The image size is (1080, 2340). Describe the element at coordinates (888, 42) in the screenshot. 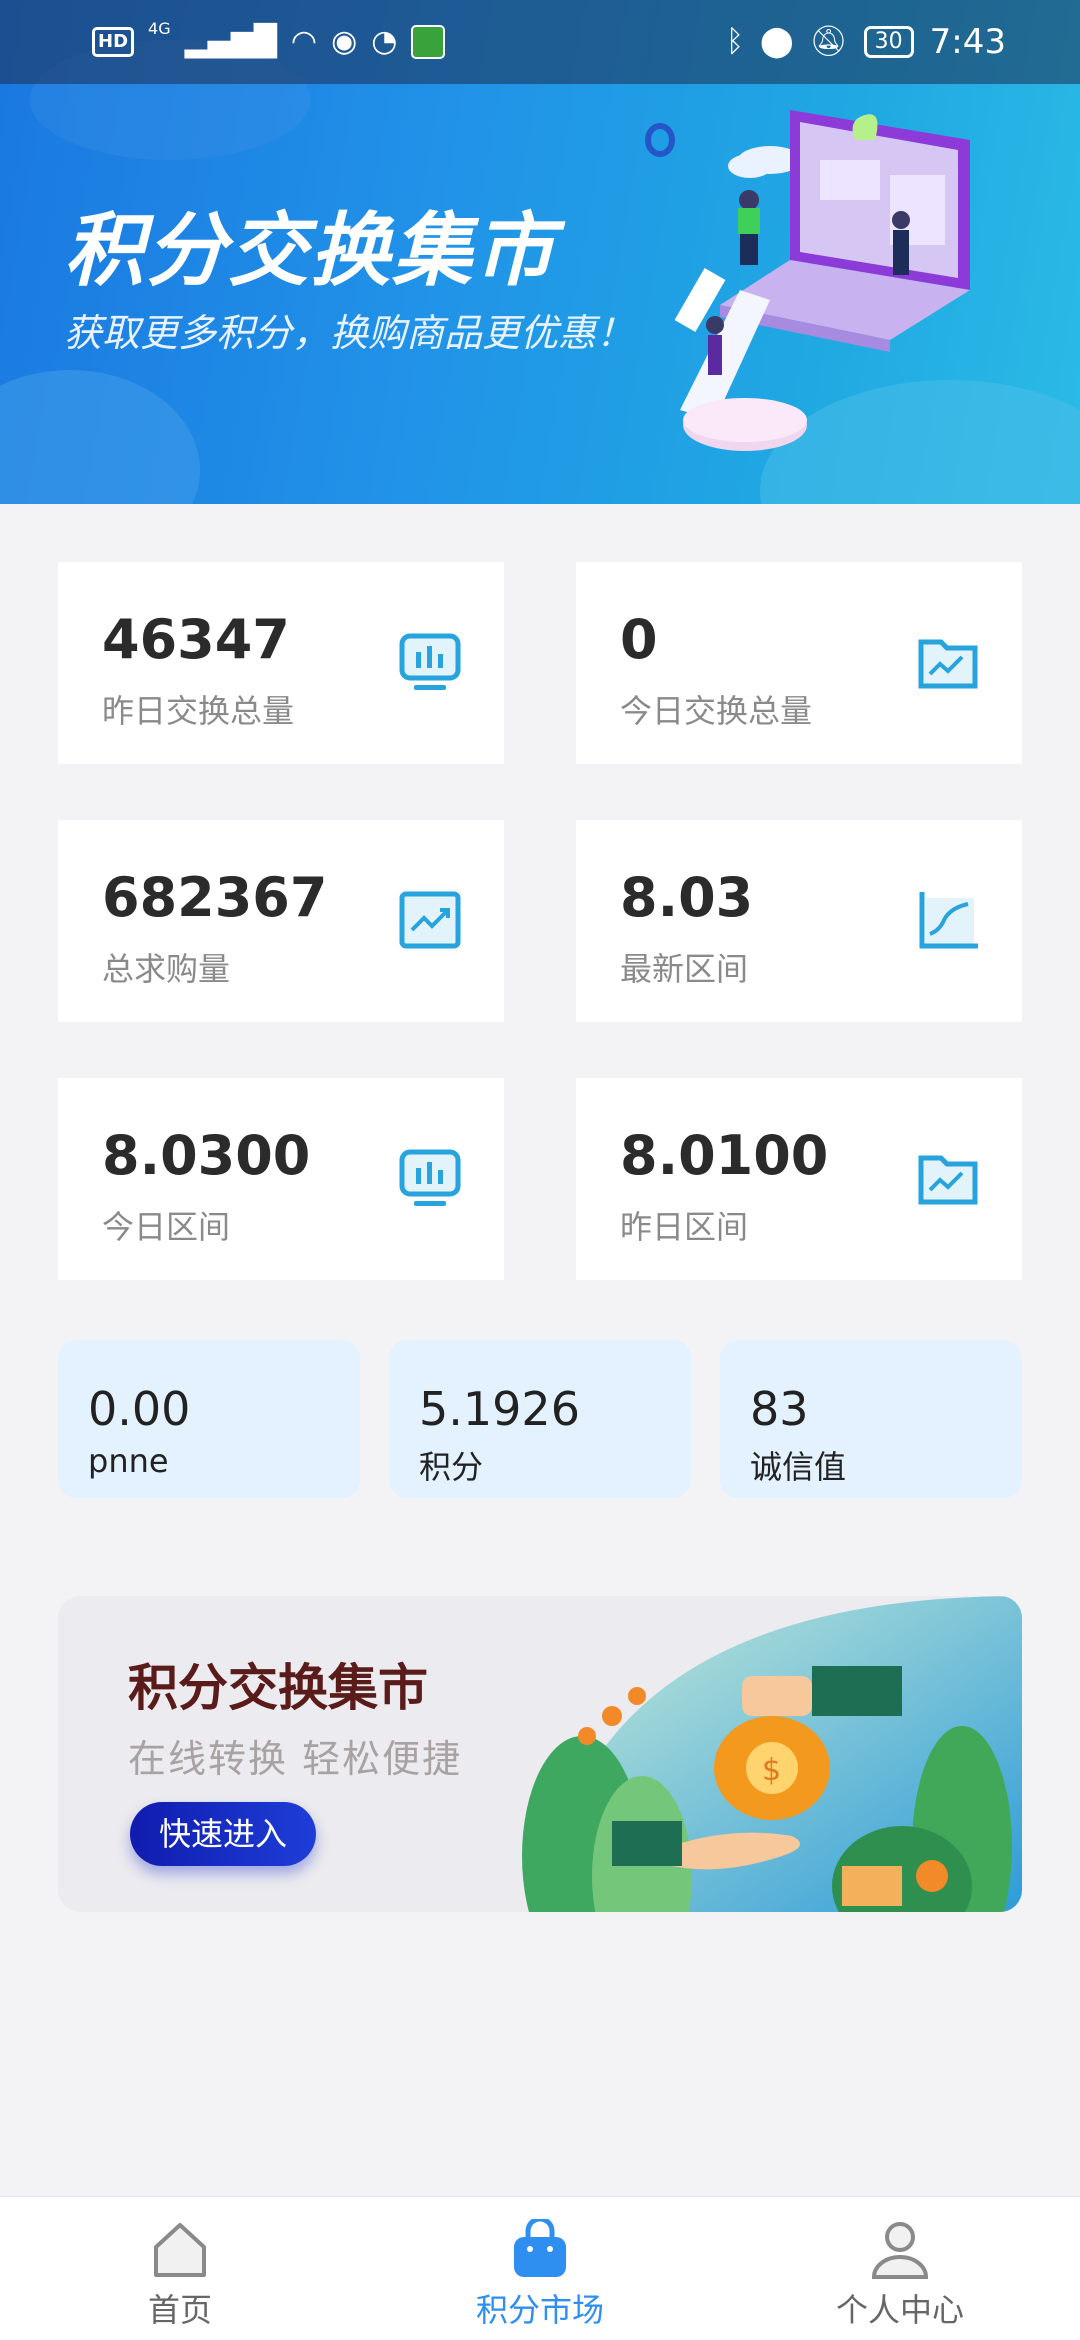

I see `battery-icon: 30` at that location.